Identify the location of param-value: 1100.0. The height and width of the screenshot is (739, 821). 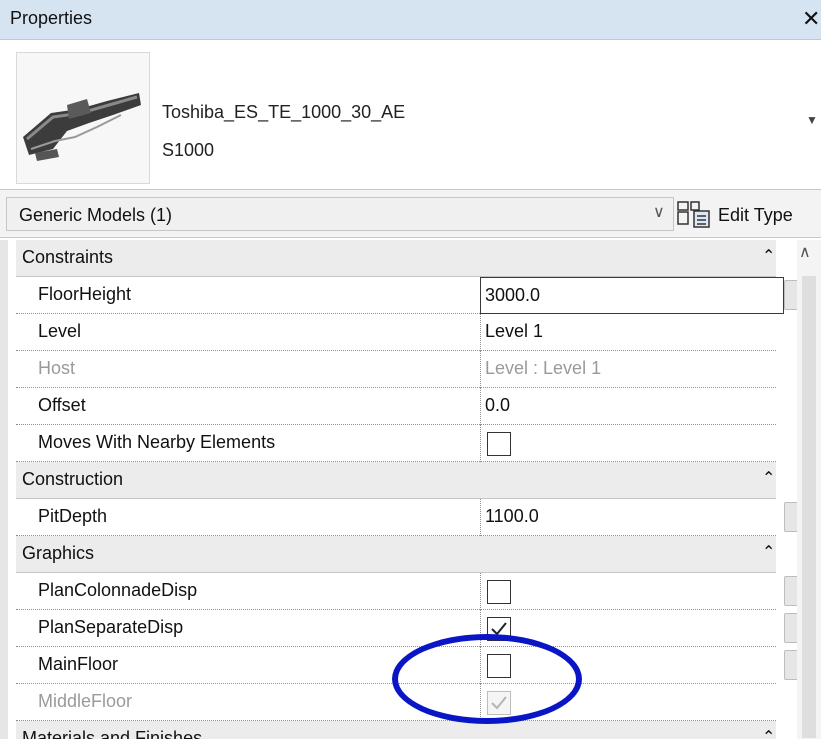
(512, 516).